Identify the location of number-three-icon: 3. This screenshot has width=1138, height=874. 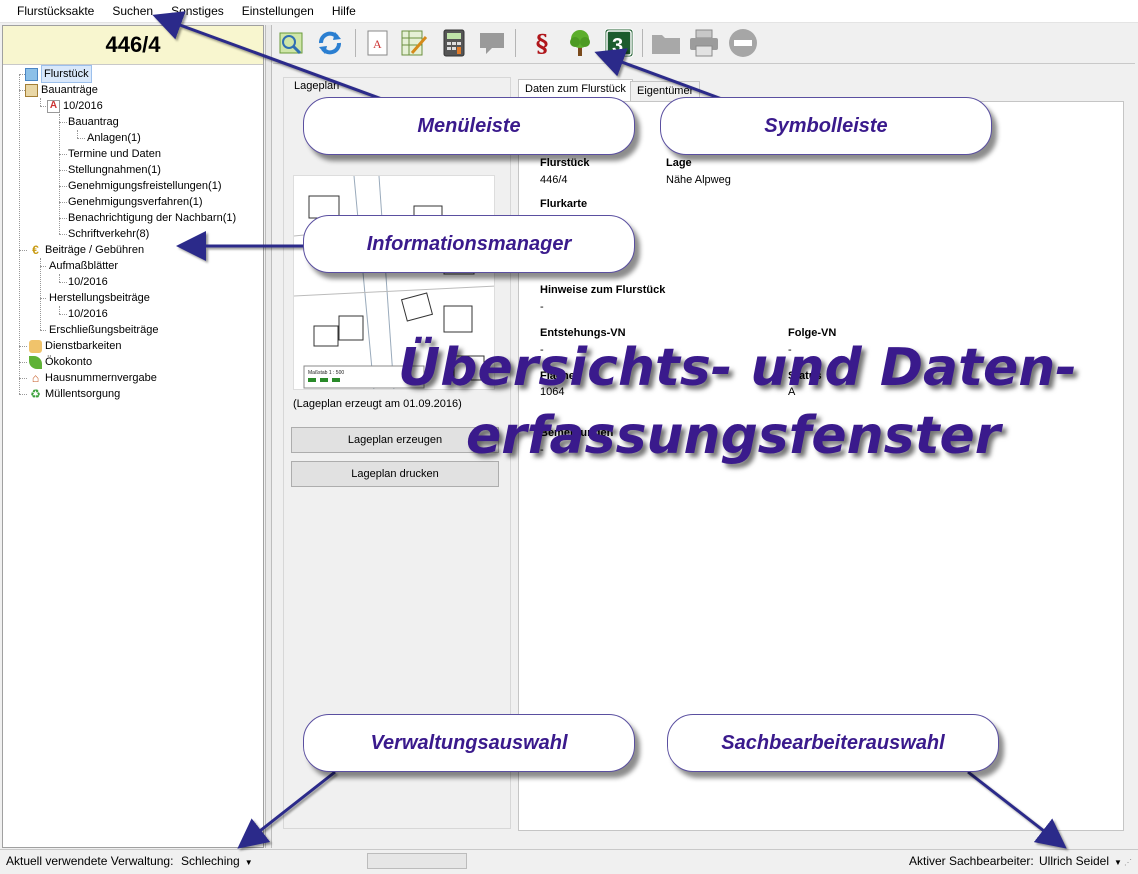
(619, 43).